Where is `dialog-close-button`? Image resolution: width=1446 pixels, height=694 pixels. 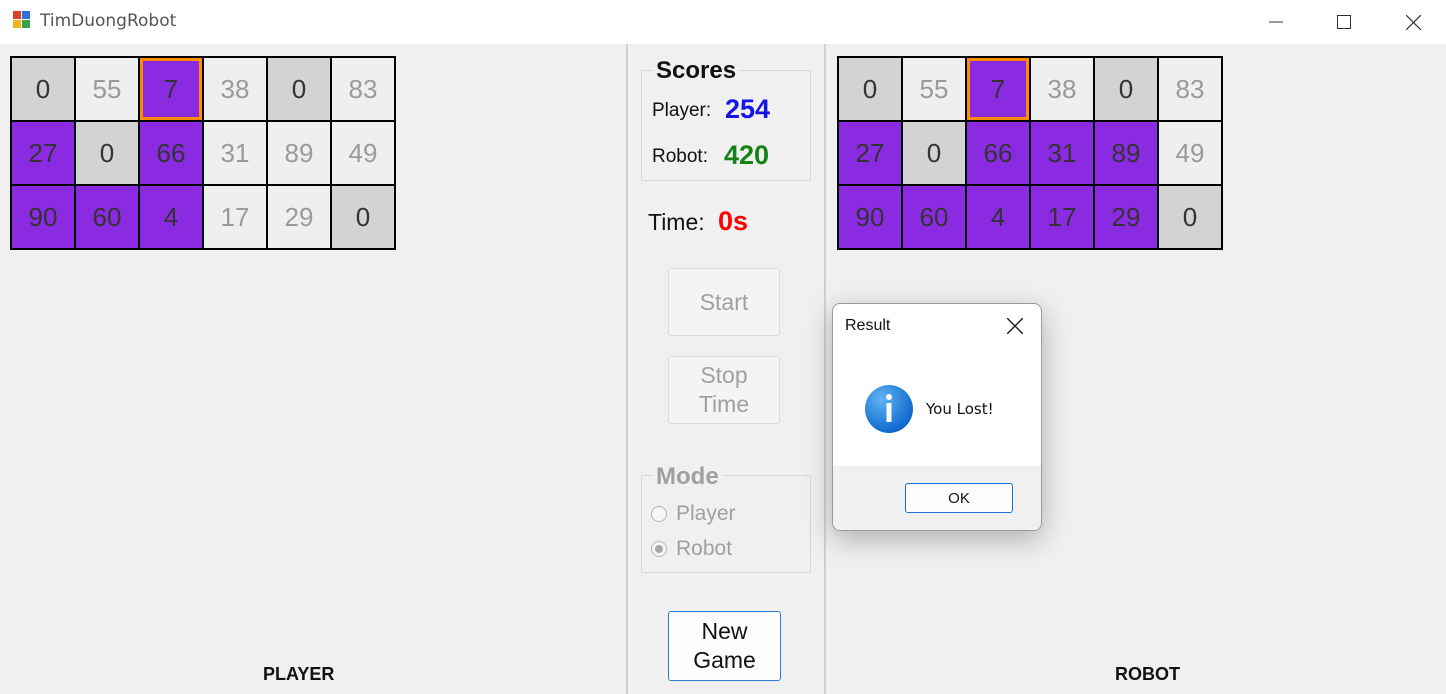 dialog-close-button is located at coordinates (1015, 326).